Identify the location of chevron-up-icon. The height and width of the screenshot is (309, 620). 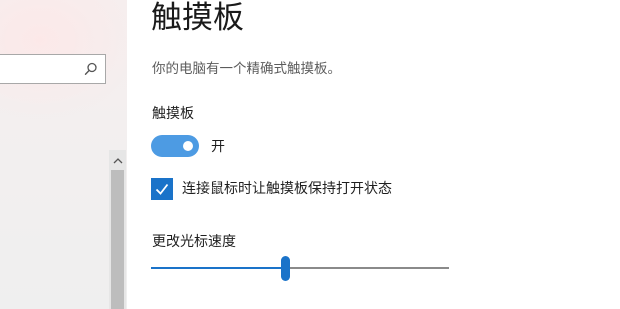
(117, 161).